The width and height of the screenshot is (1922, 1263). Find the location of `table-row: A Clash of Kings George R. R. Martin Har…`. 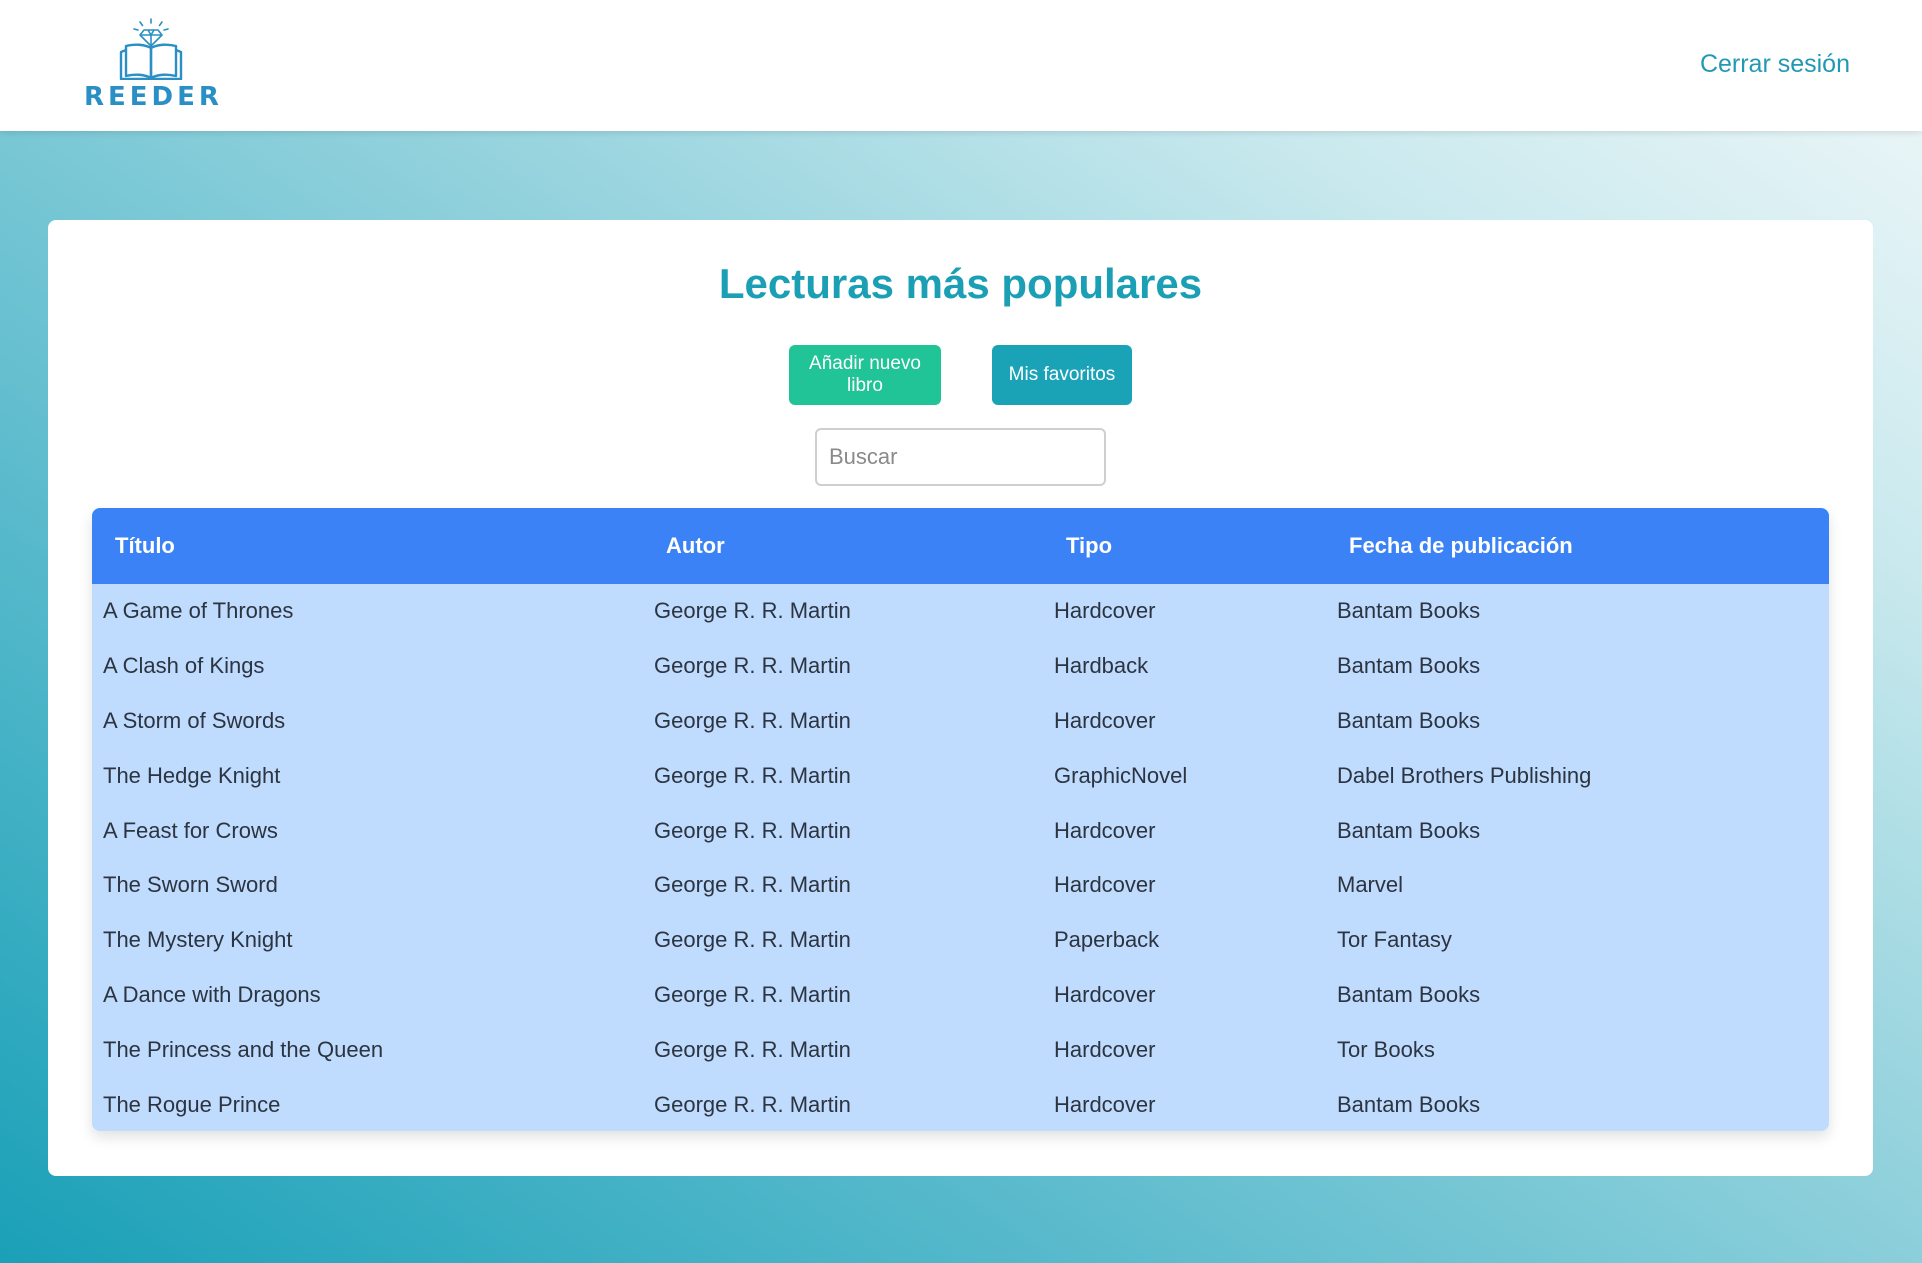

table-row: A Clash of Kings George R. R. Martin Har… is located at coordinates (960, 666).